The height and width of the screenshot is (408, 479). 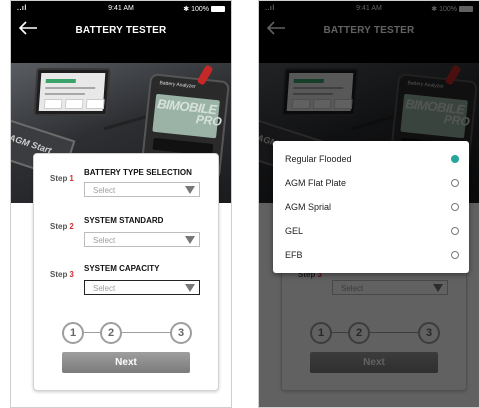 I want to click on option-label: EFB, so click(x=294, y=255).